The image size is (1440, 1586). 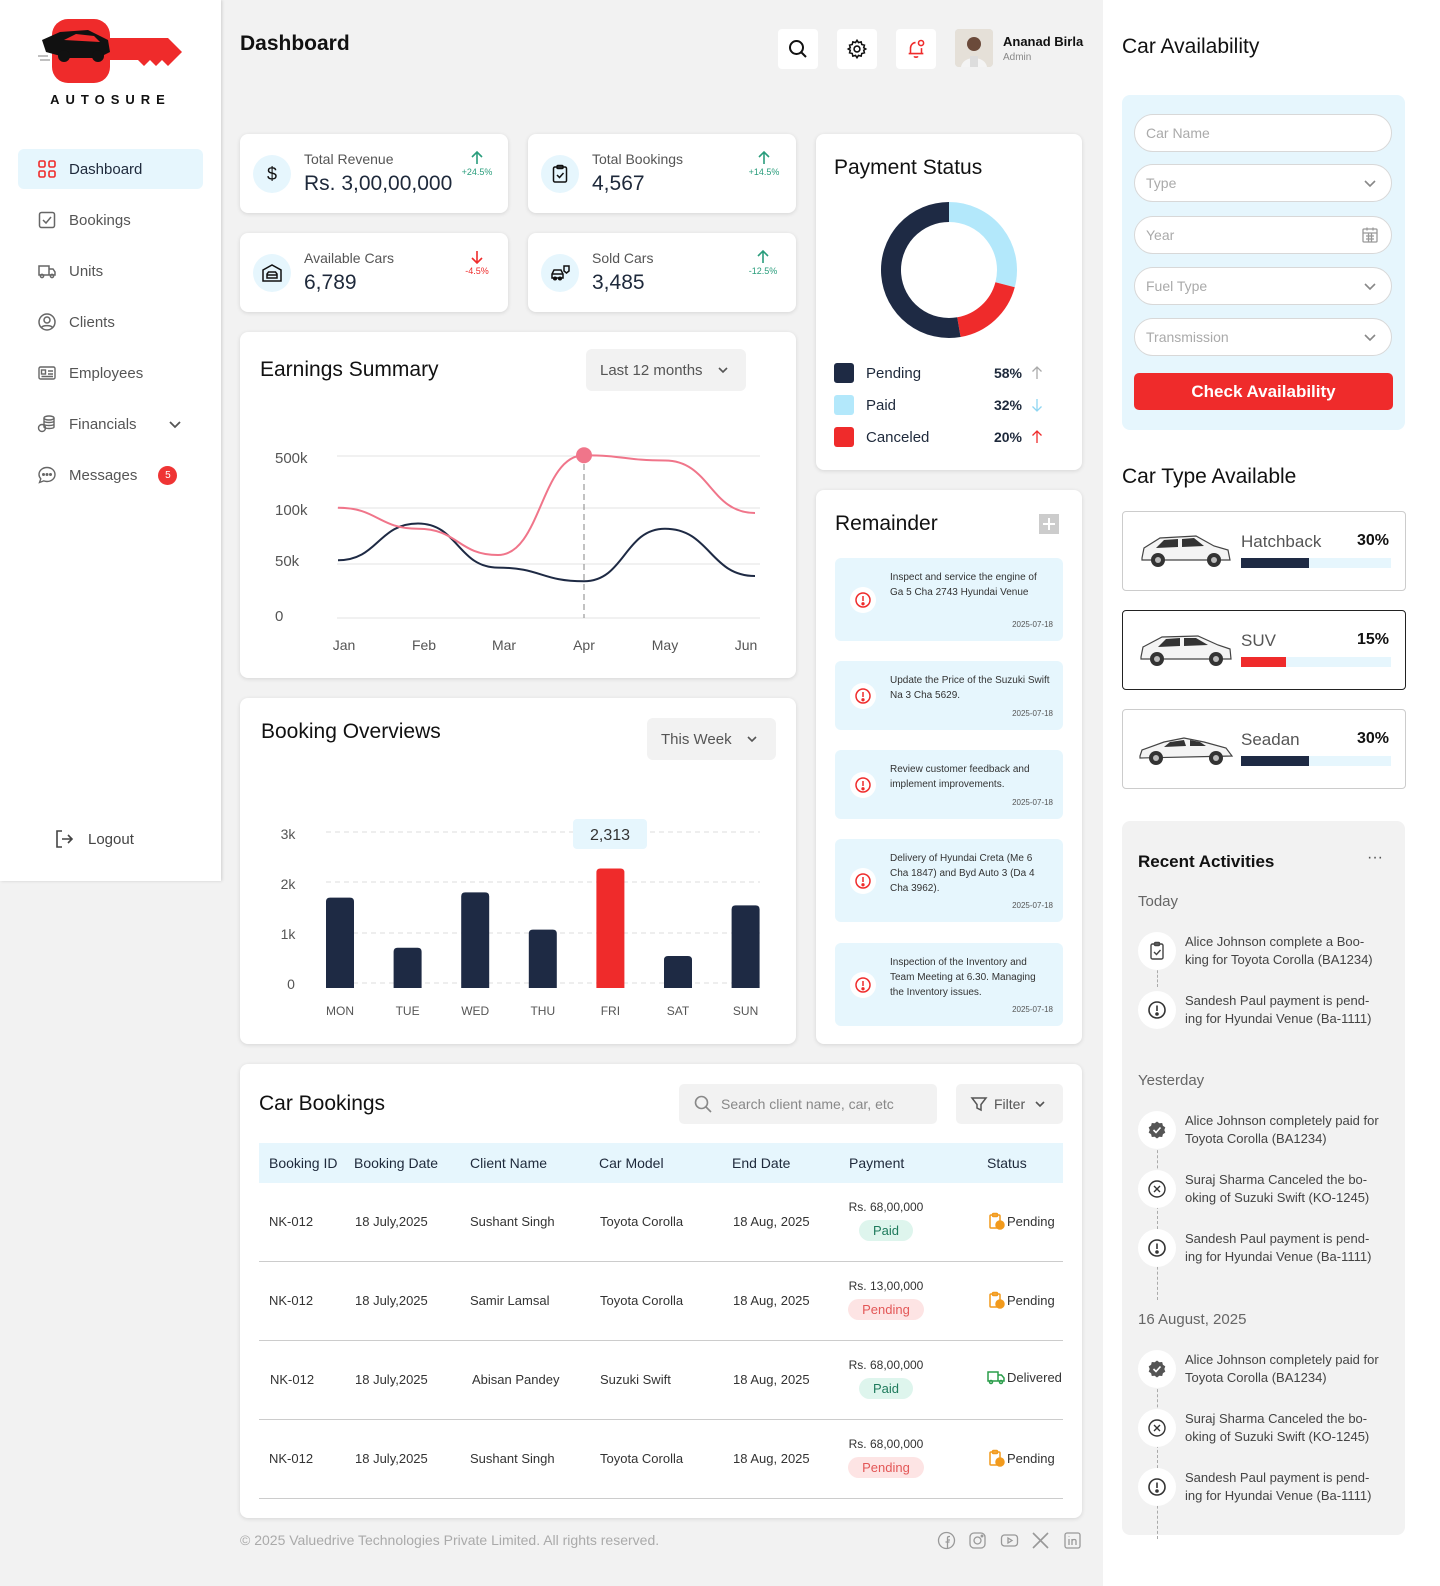 I want to click on cell-client-name: Abisan Pandey, so click(x=516, y=1379).